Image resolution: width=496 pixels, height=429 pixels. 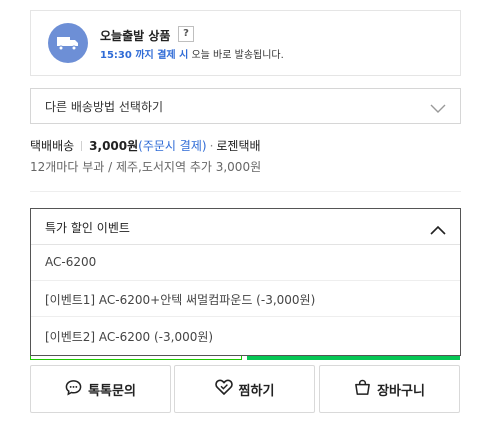 I want to click on chevron-up-icon, so click(x=438, y=229).